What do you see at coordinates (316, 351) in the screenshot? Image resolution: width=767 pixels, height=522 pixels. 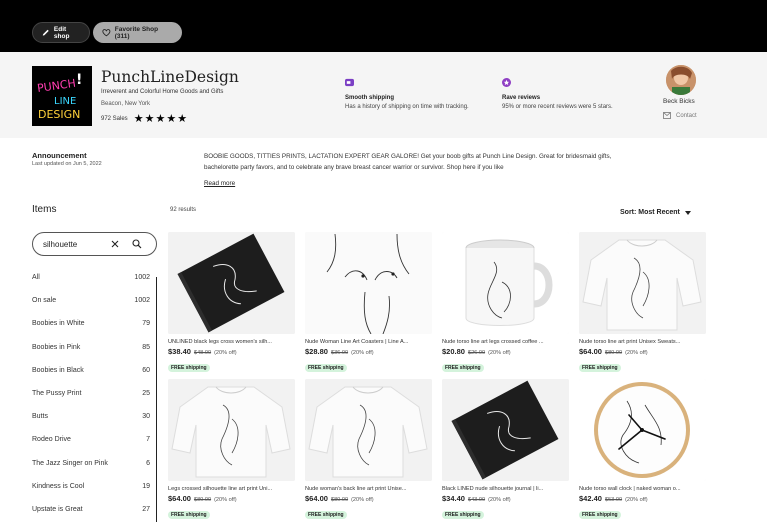 I see `product-price: $28.80` at bounding box center [316, 351].